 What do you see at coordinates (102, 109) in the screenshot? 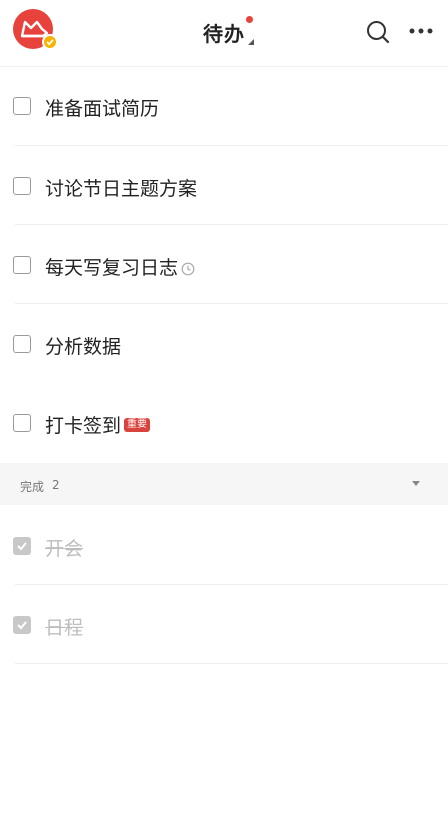
I see `task-label: 准备面试简历` at bounding box center [102, 109].